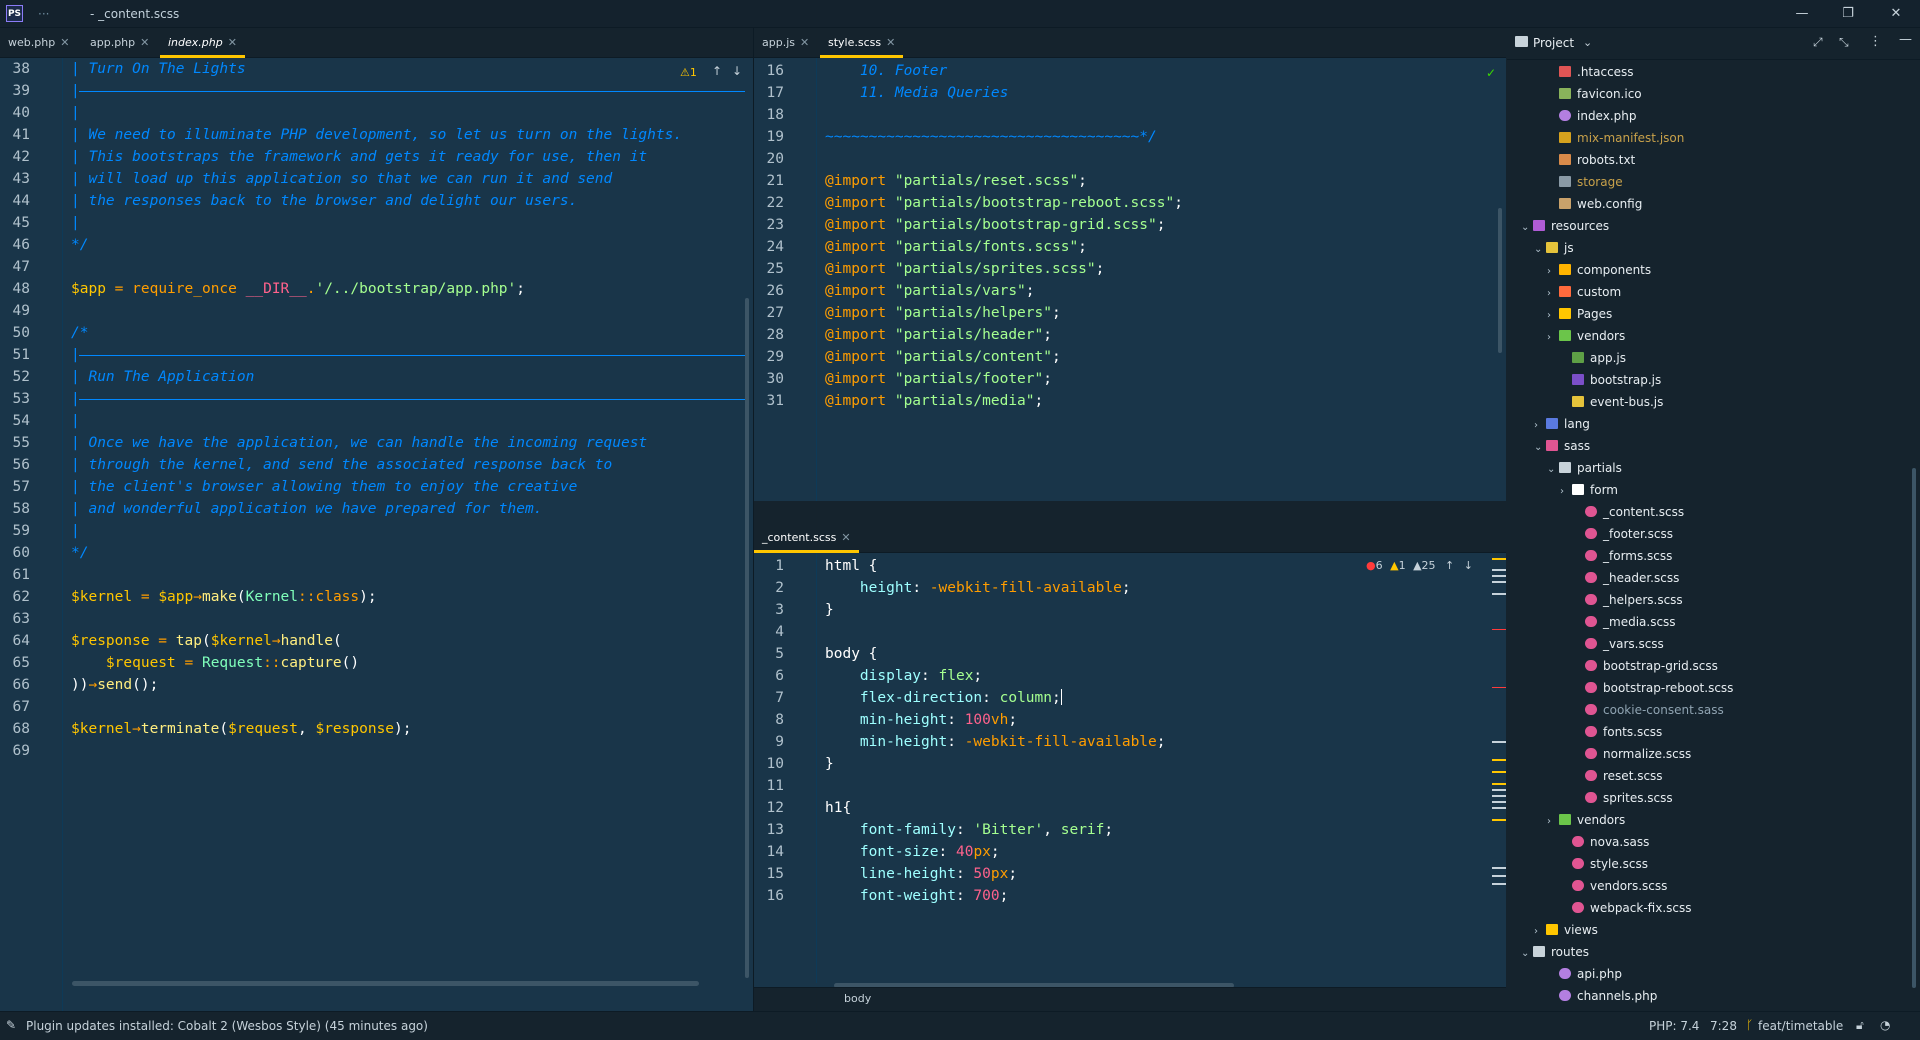 The height and width of the screenshot is (1040, 1920). What do you see at coordinates (1130, 874) in the screenshot?
I see `code-line: 15 line-height: 50px;` at bounding box center [1130, 874].